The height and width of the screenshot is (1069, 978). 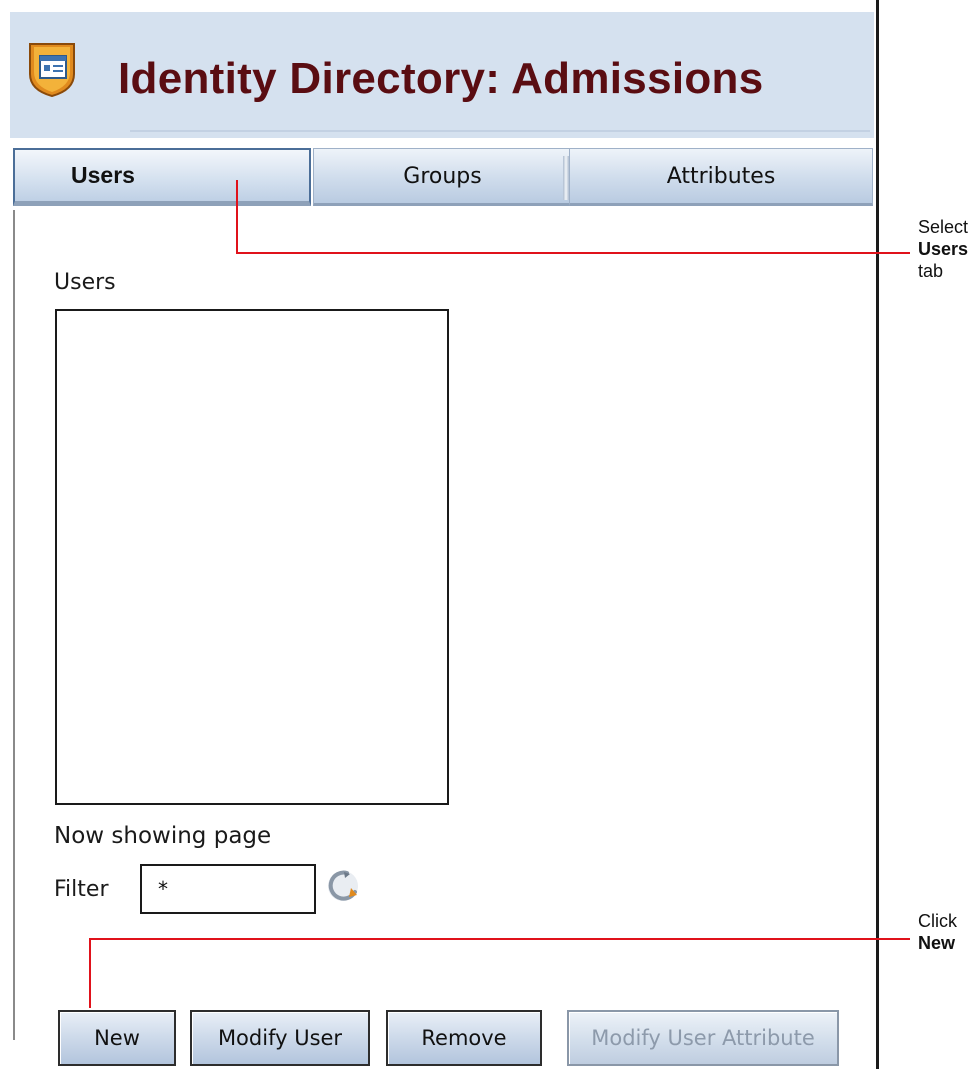 I want to click on callout-select-users: Select Users tab, so click(x=943, y=249).